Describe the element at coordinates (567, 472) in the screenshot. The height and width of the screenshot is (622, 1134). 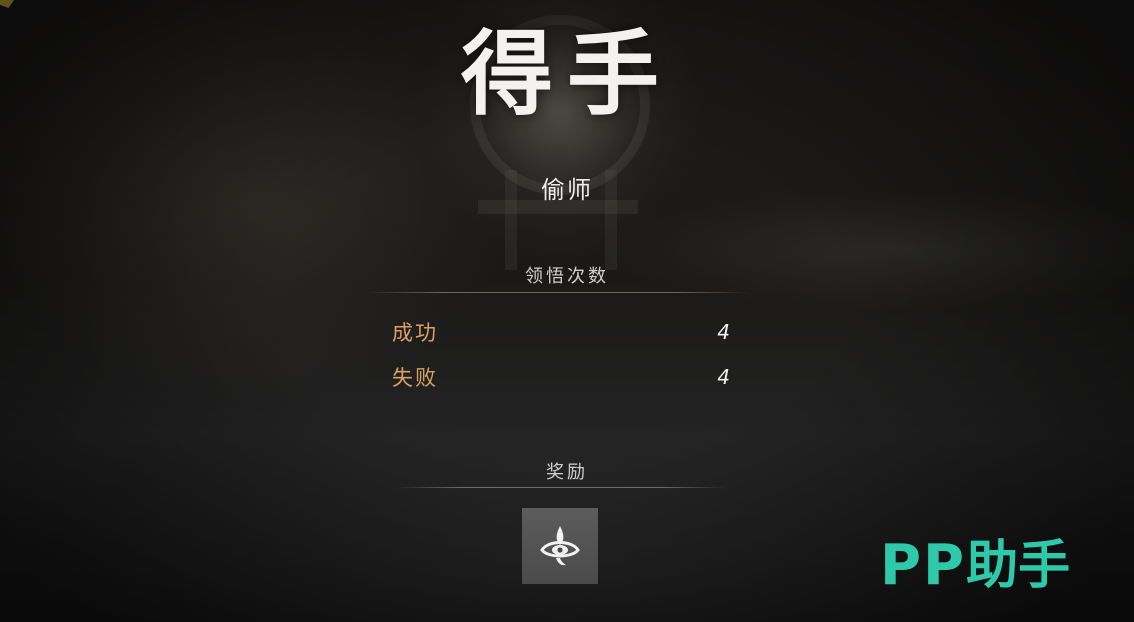
I see `rewards-header: 奖励` at that location.